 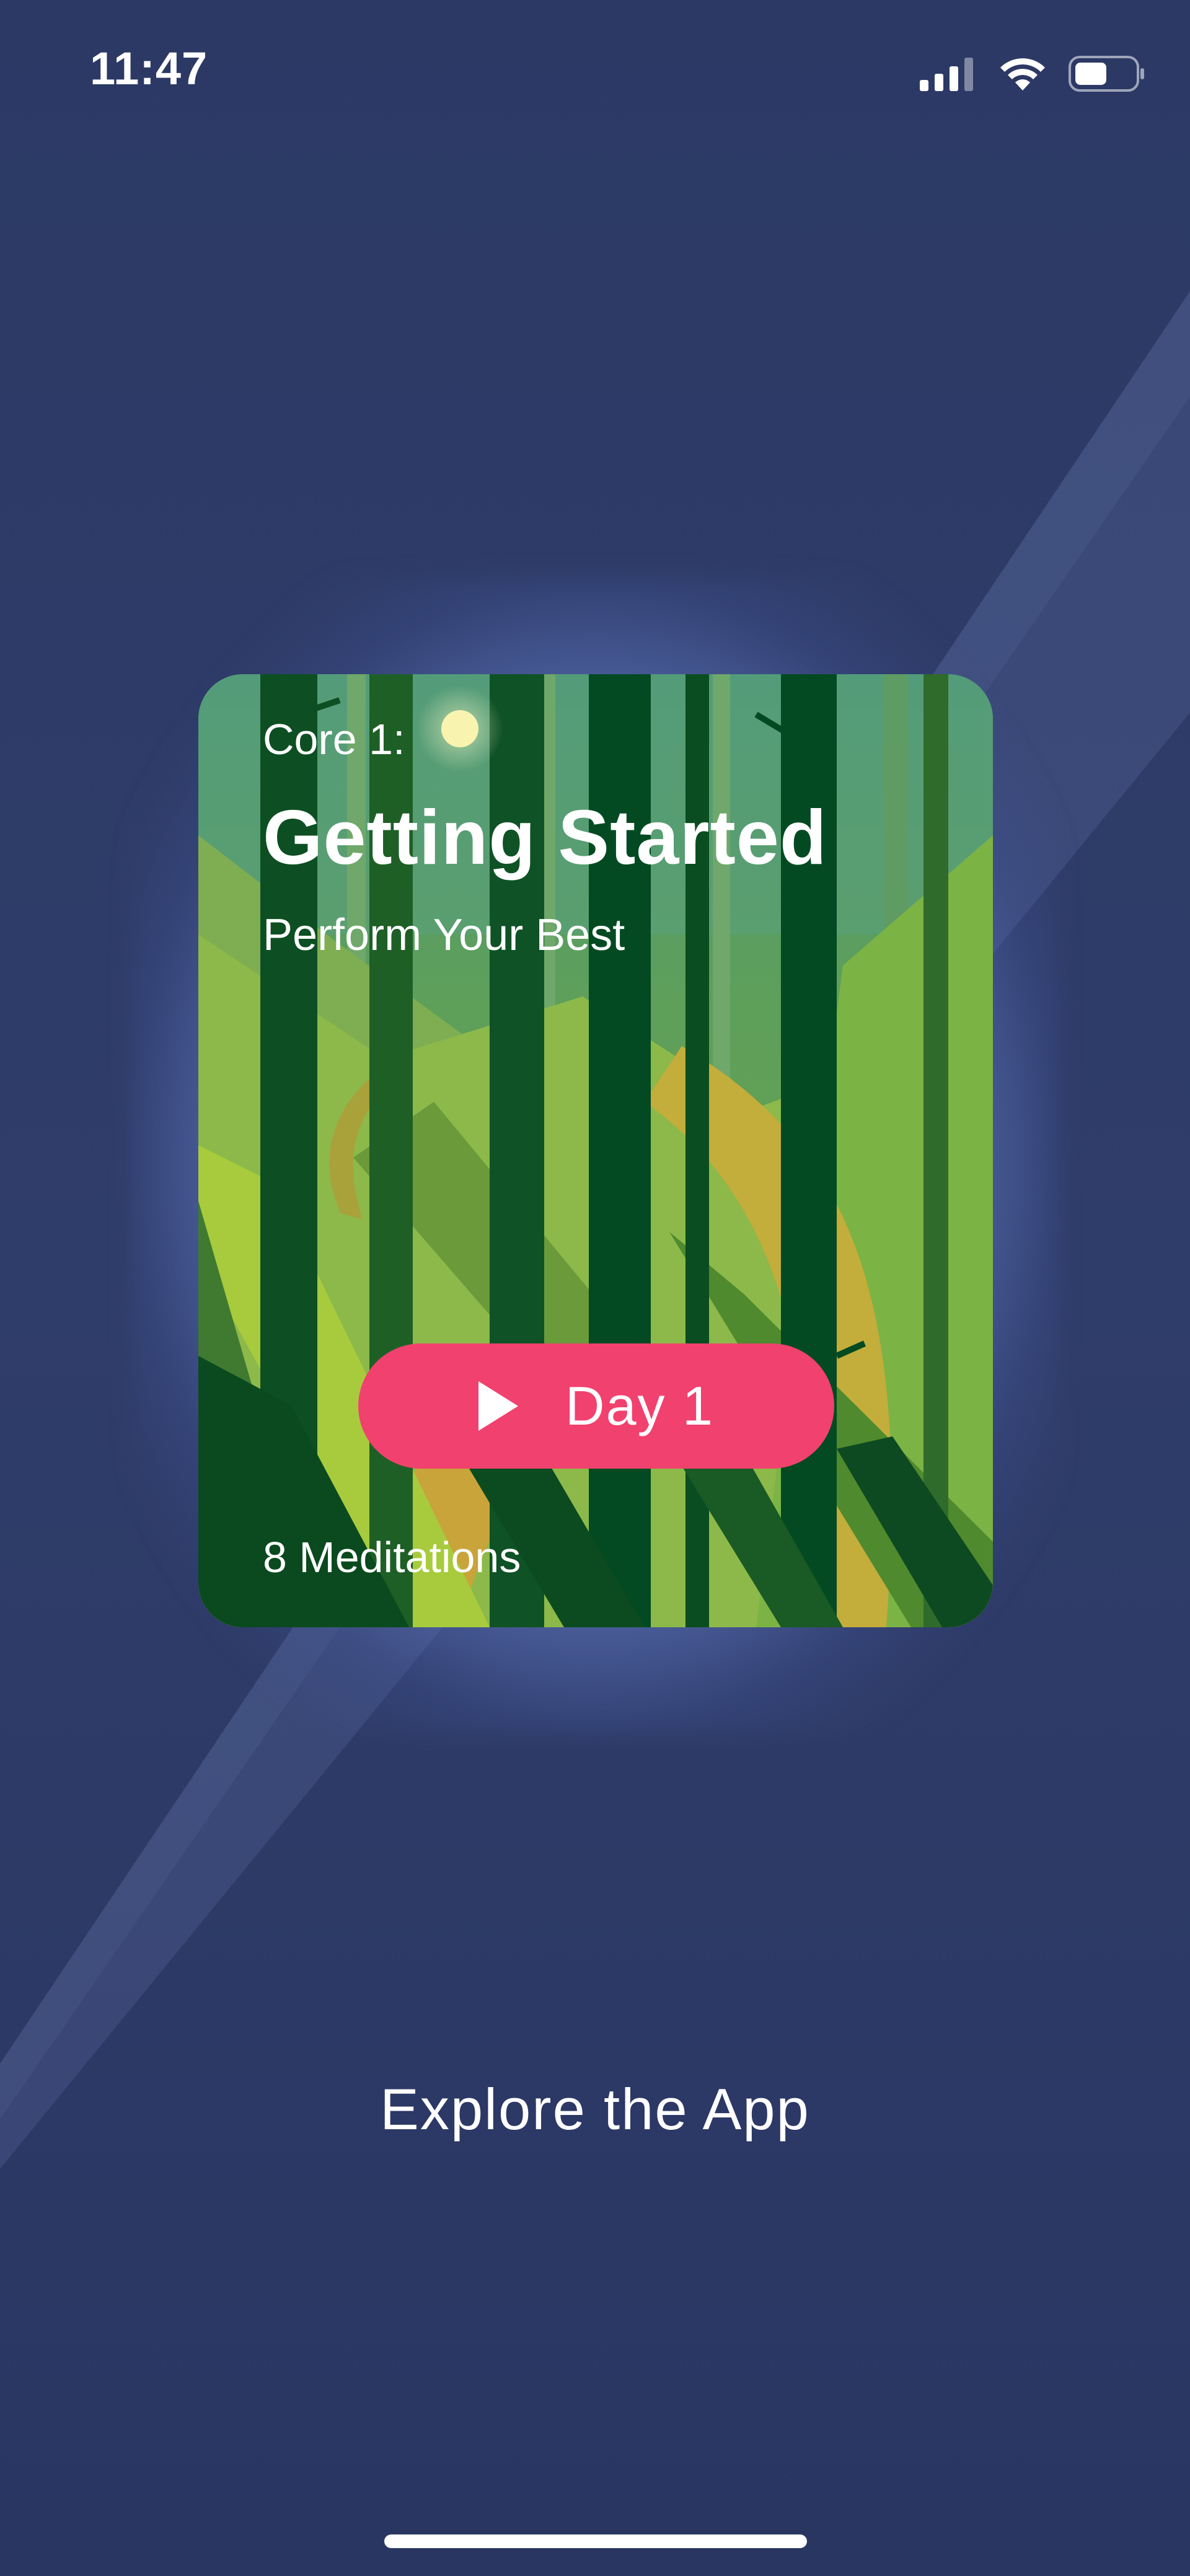 What do you see at coordinates (1022, 74) in the screenshot?
I see `wifi-icon` at bounding box center [1022, 74].